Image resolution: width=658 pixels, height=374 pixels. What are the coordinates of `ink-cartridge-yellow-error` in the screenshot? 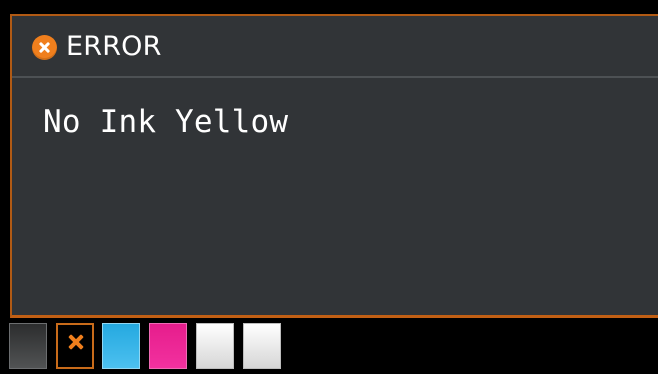 It's located at (75, 346).